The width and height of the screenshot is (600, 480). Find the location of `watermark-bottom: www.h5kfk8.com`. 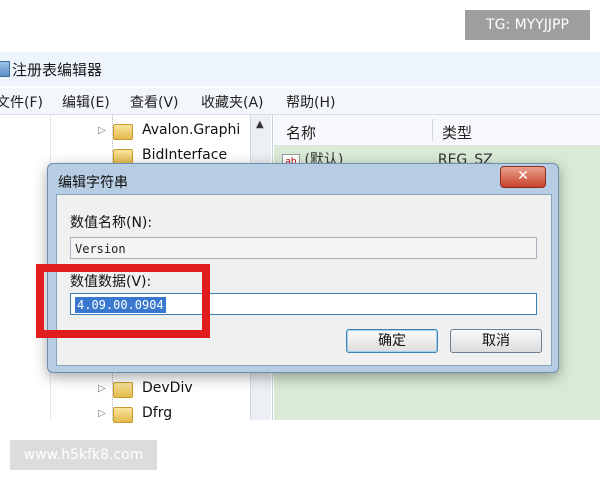

watermark-bottom: www.h5kfk8.com is located at coordinates (83, 455).